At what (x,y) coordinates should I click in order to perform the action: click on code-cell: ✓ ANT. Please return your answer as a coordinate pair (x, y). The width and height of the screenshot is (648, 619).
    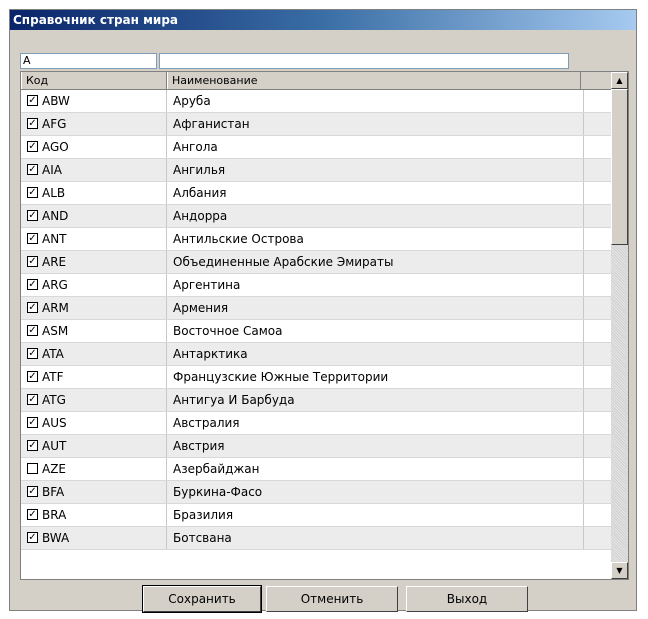
    Looking at the image, I should click on (94, 239).